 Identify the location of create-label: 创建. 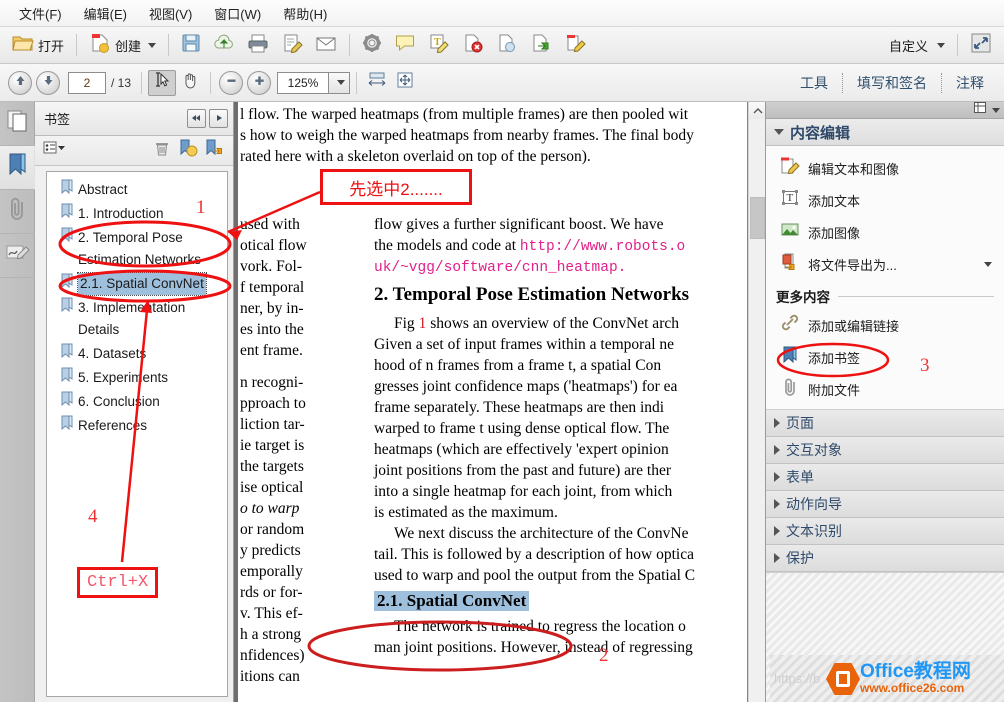
(128, 46).